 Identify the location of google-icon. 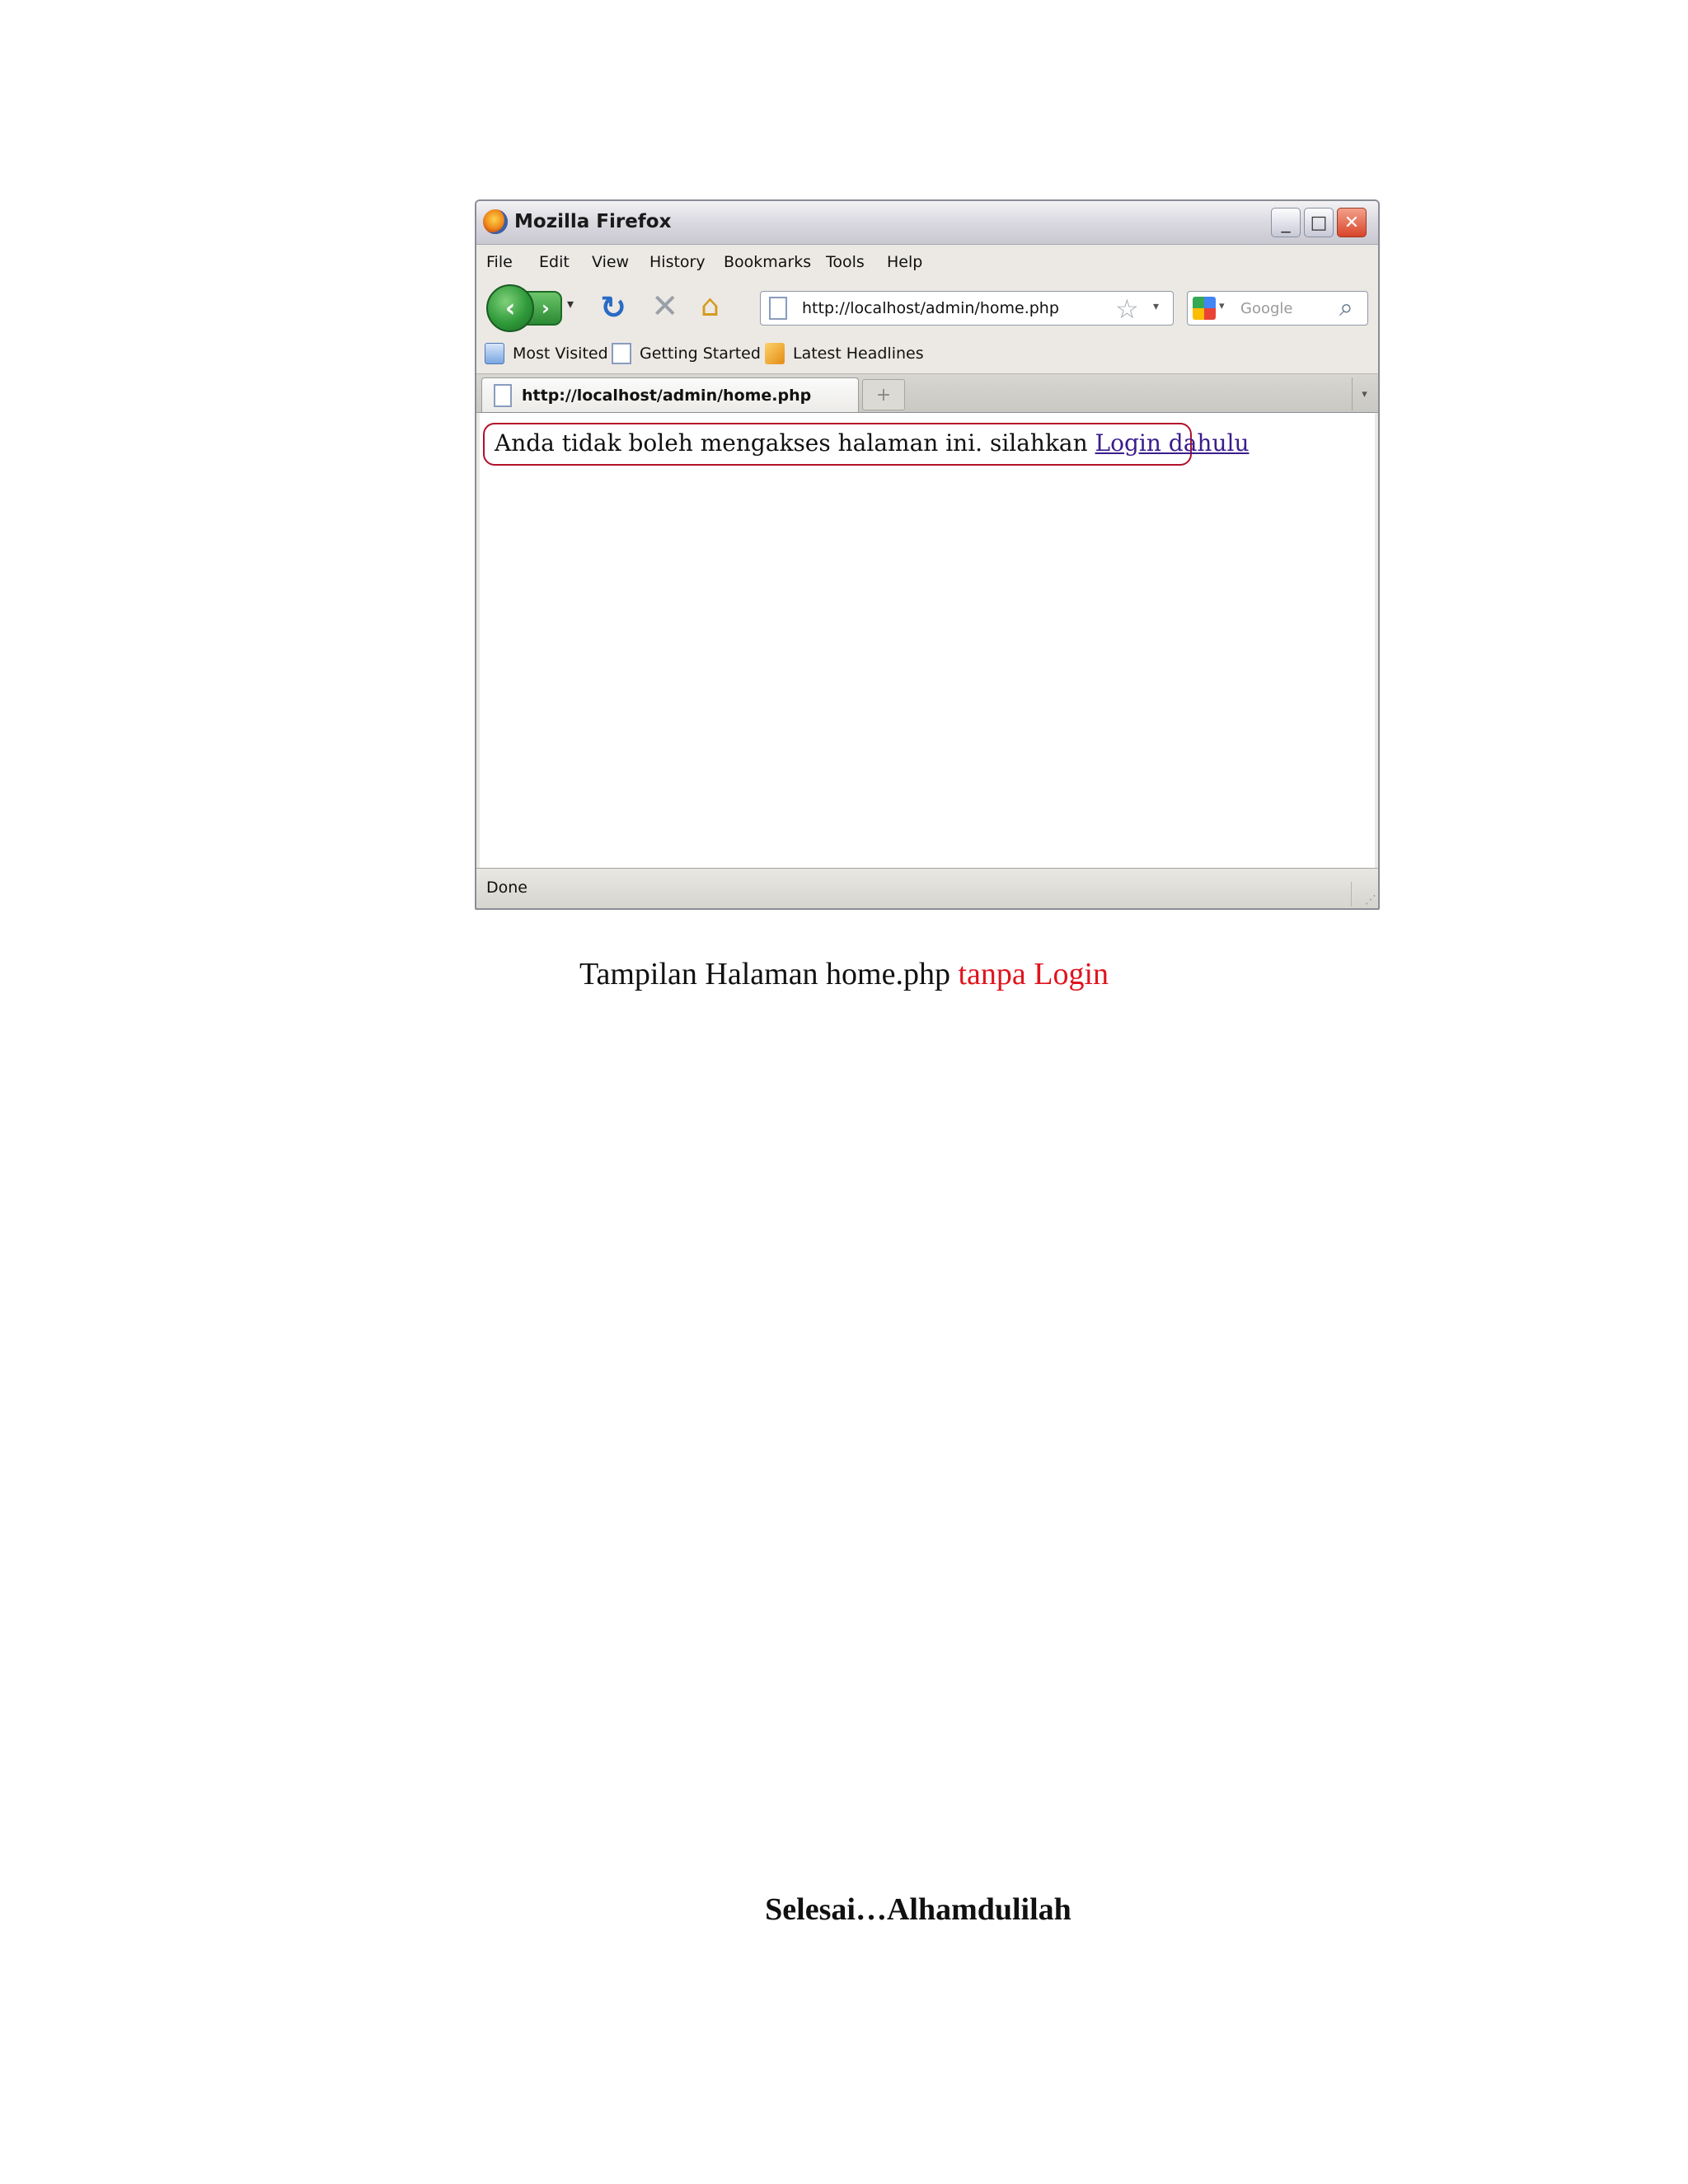
(1205, 308).